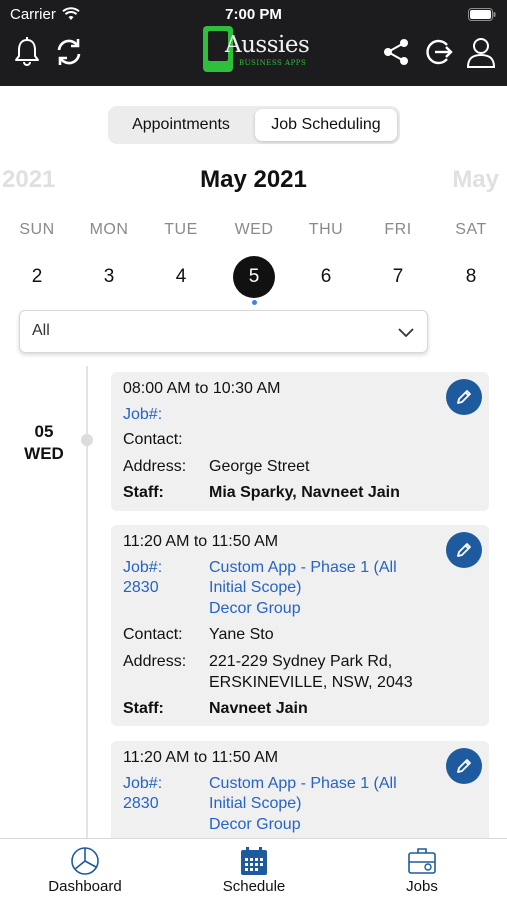 The image size is (507, 900). What do you see at coordinates (37, 276) in the screenshot?
I see `day-number: 2` at bounding box center [37, 276].